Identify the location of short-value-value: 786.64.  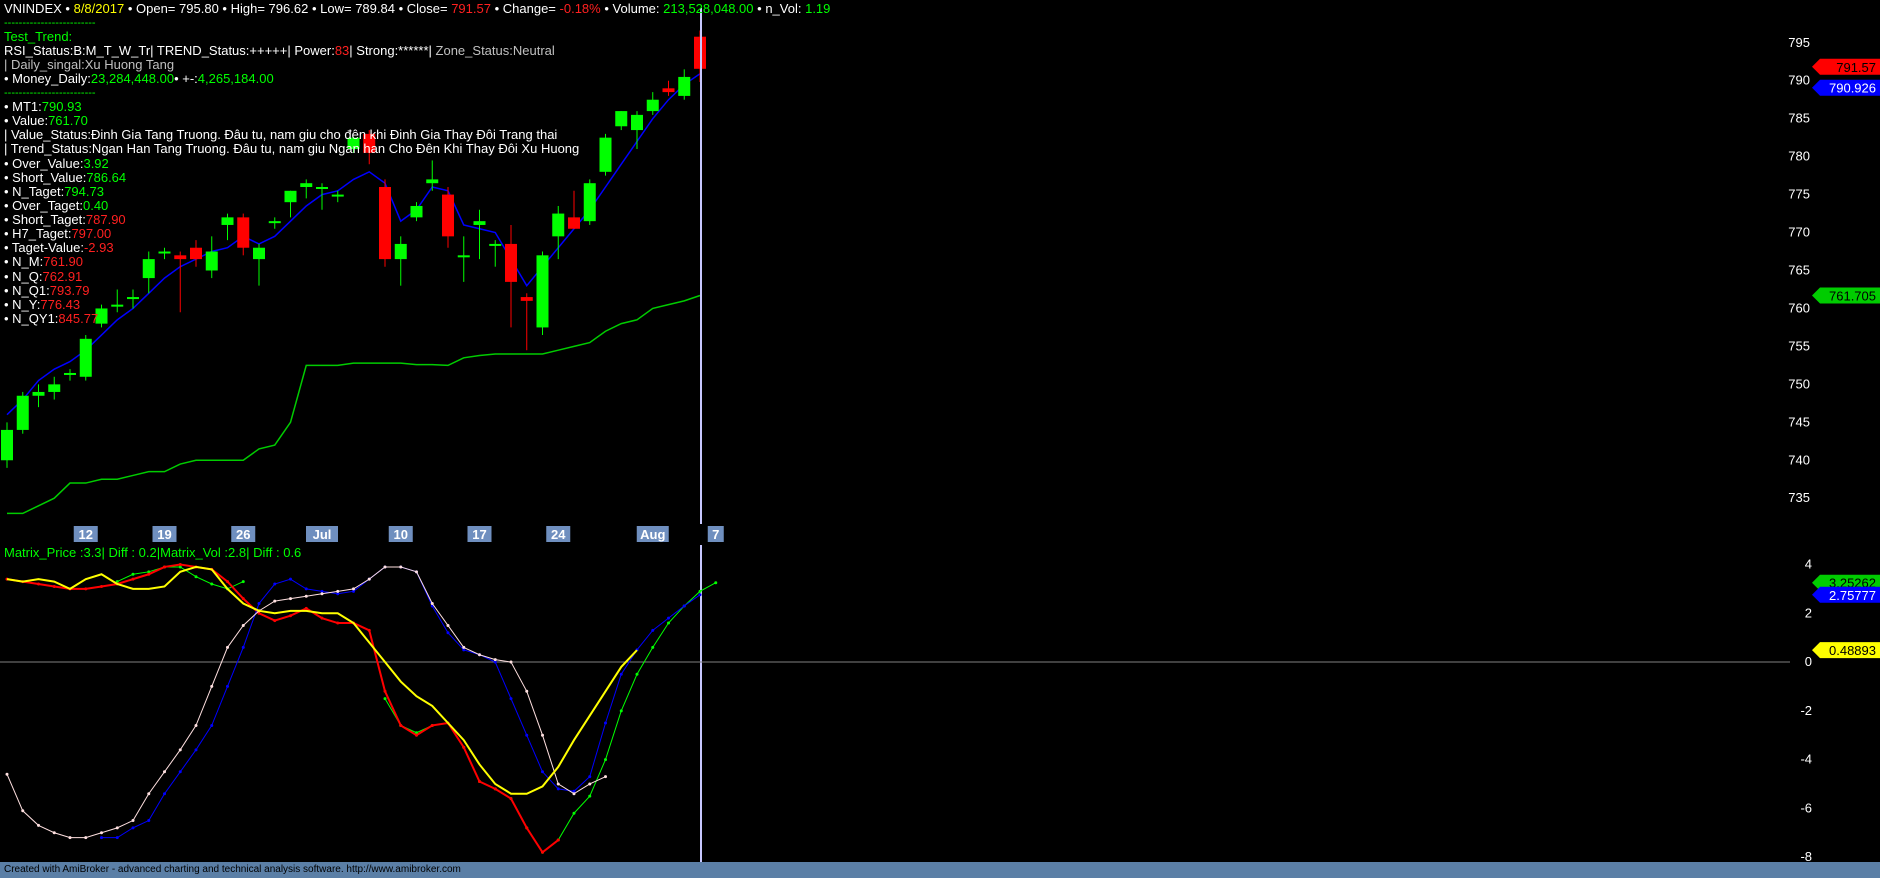
(106, 177).